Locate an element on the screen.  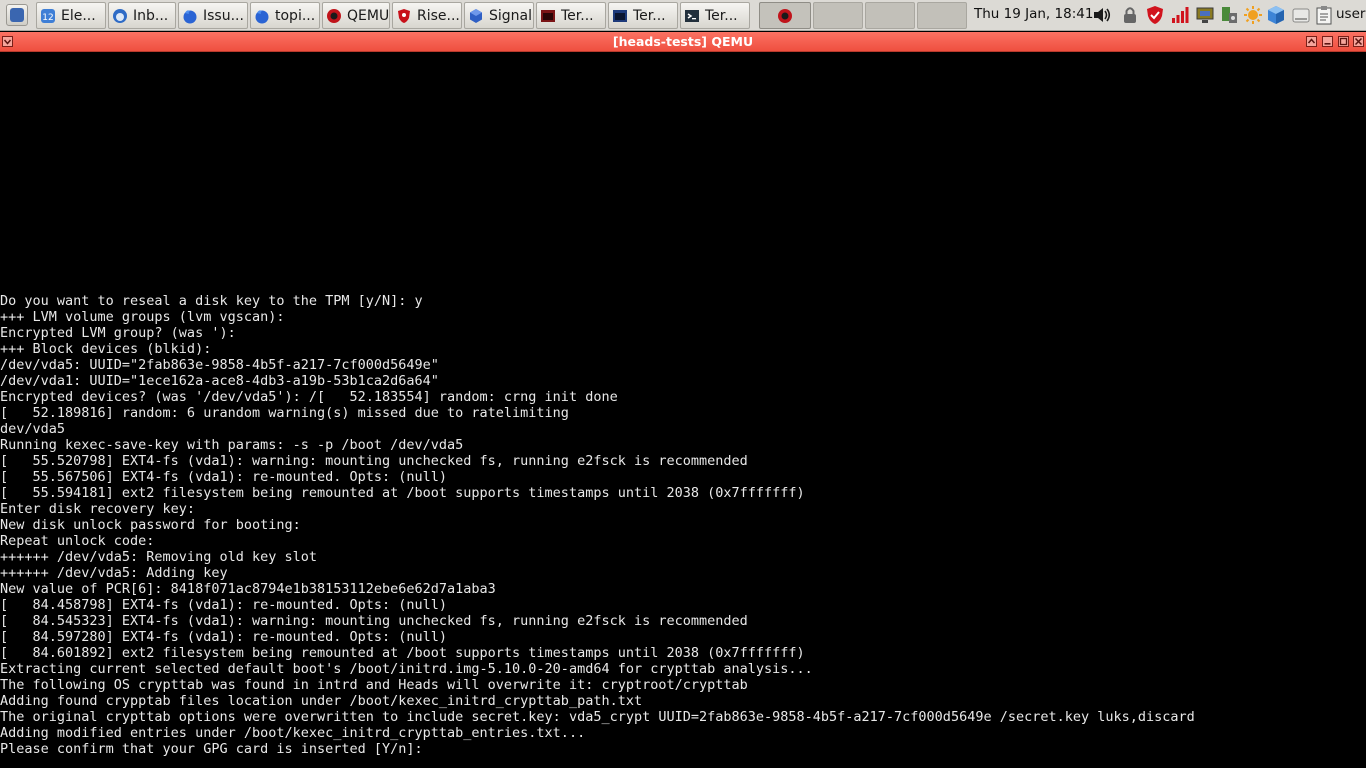
window-titlebar: [heads-tests] QEMU is located at coordinates (683, 42).